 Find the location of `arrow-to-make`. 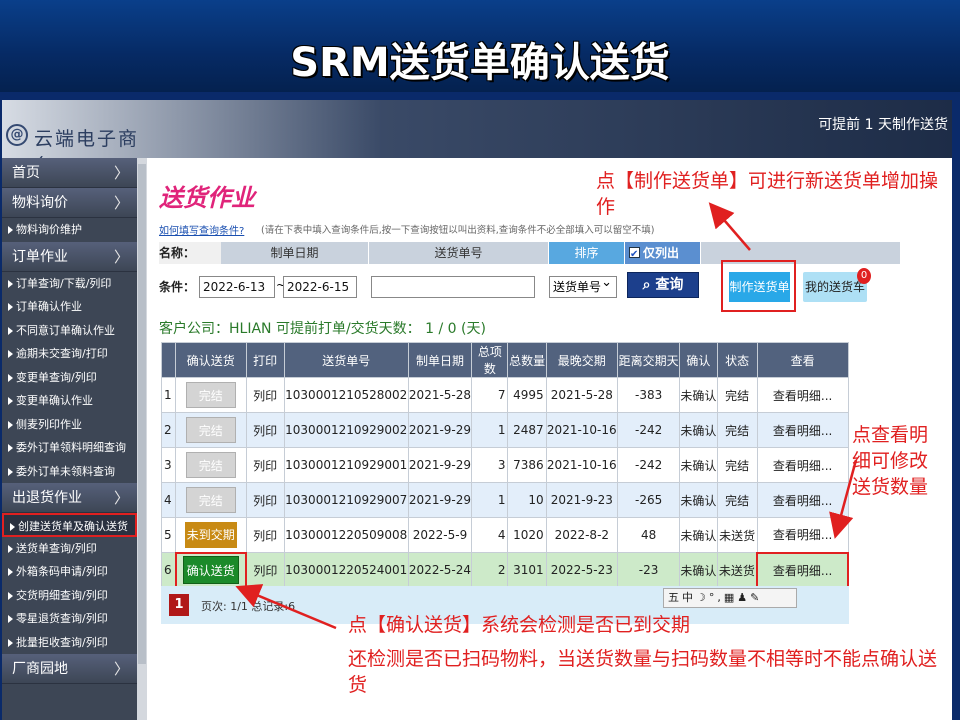

arrow-to-make is located at coordinates (729, 226).